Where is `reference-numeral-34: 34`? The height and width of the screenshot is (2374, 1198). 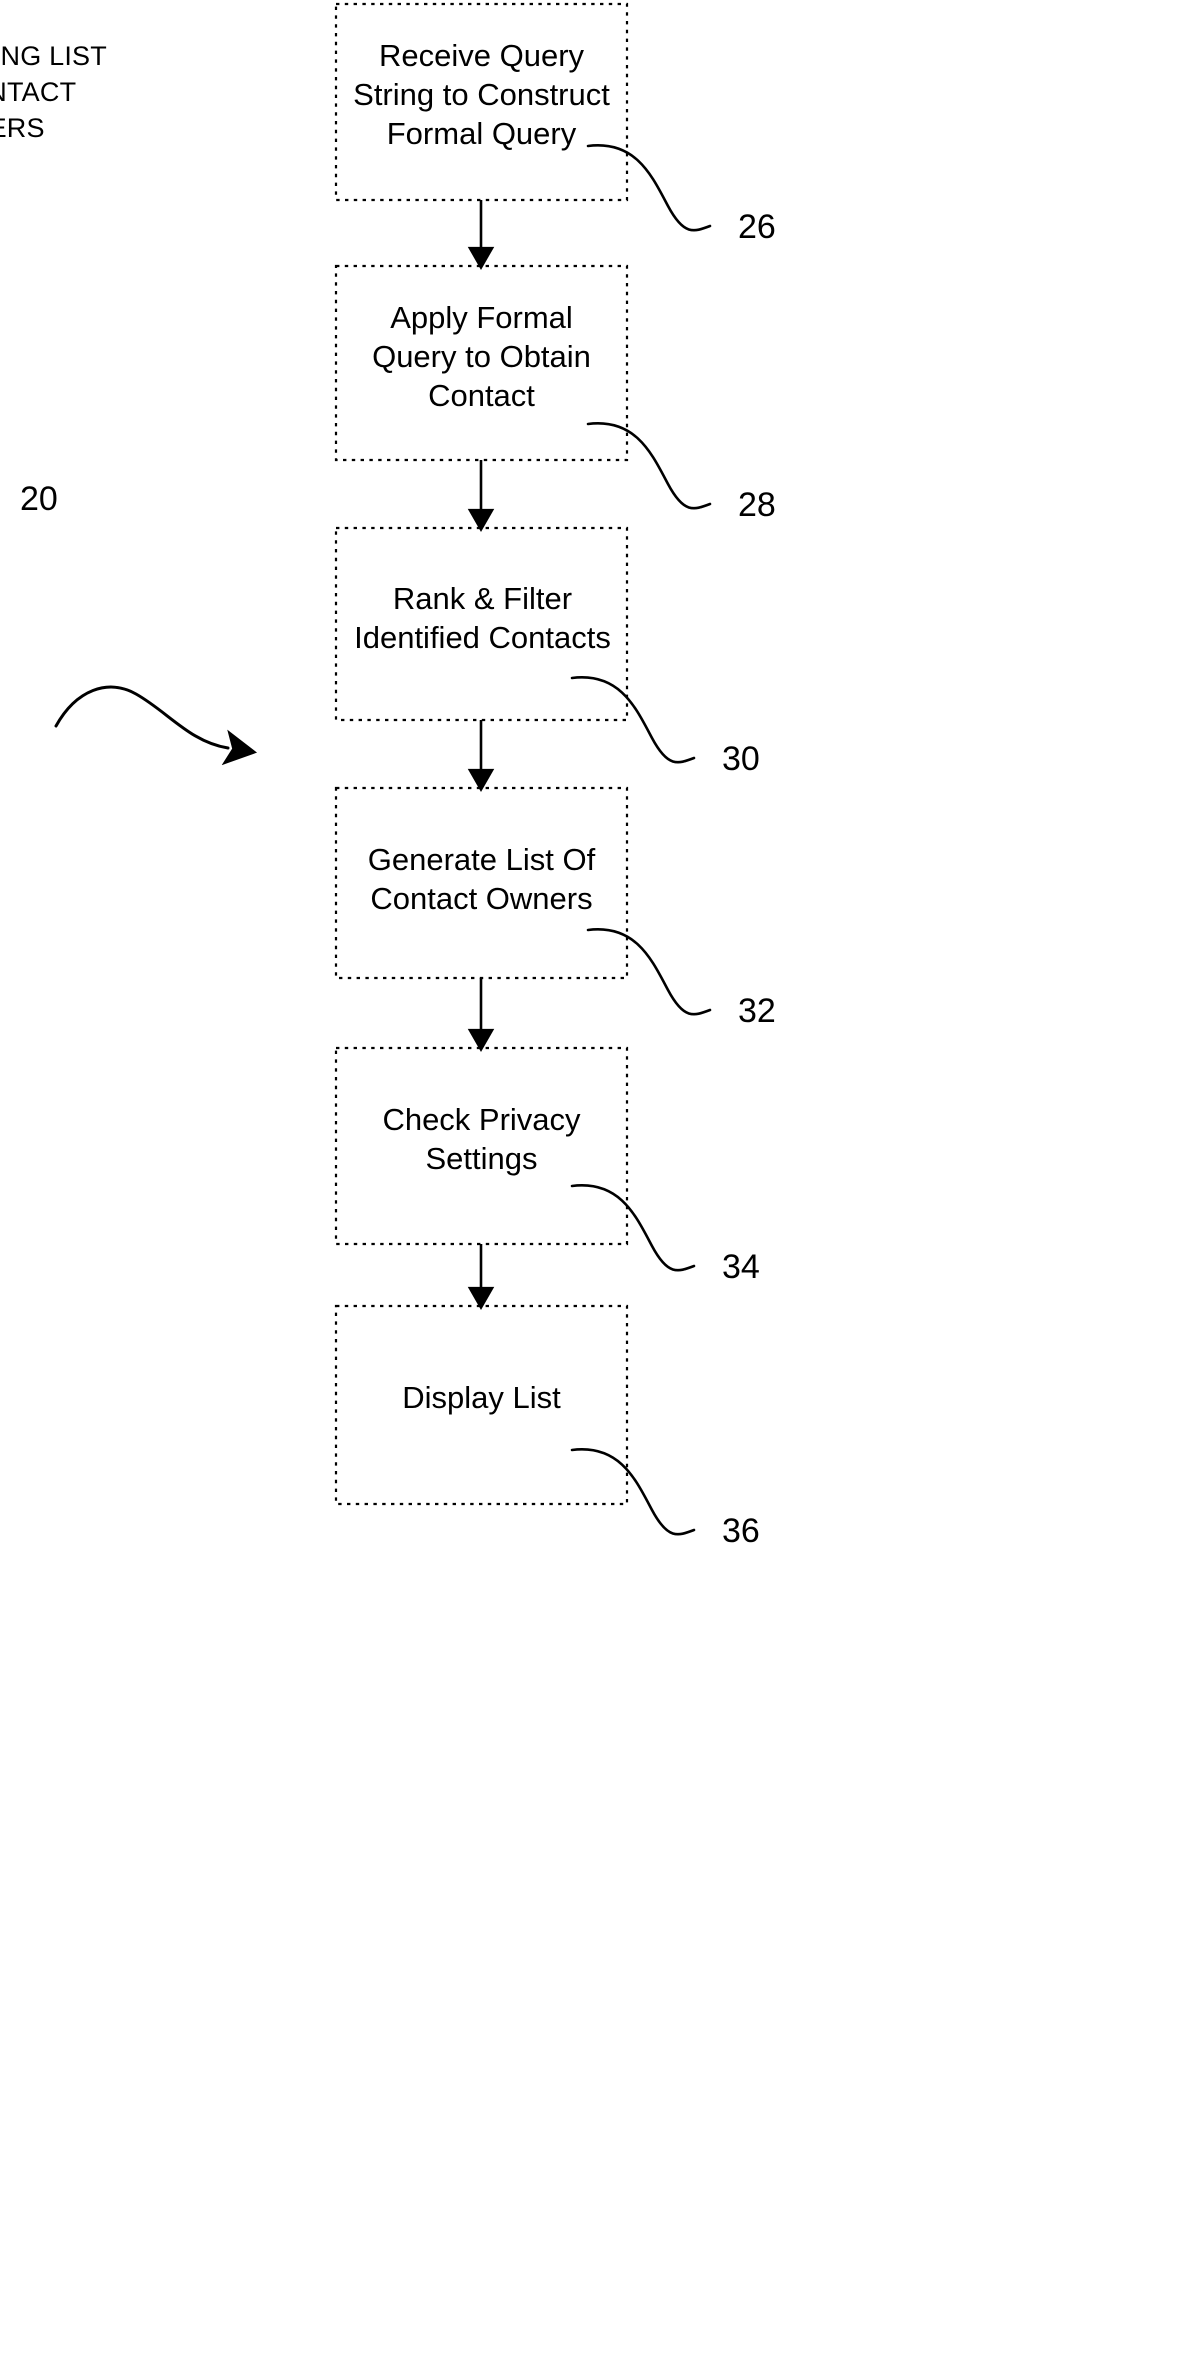 reference-numeral-34: 34 is located at coordinates (741, 1267).